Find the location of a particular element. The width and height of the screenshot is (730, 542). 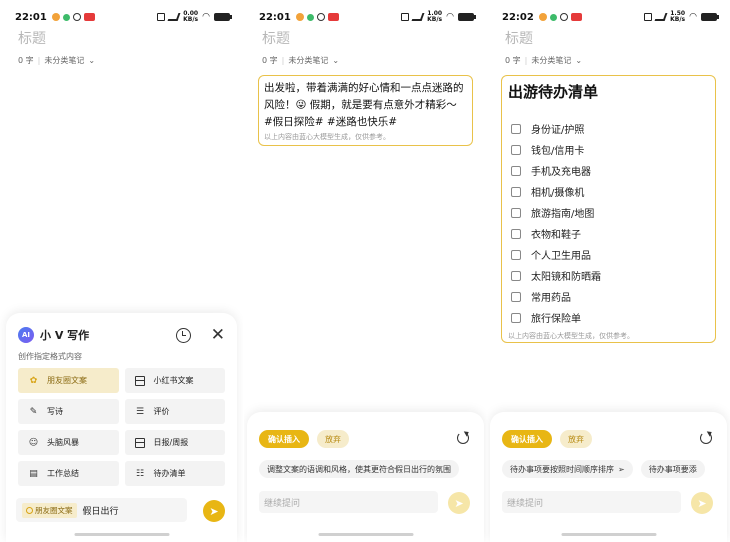

ai-icon: AI is located at coordinates (26, 335).